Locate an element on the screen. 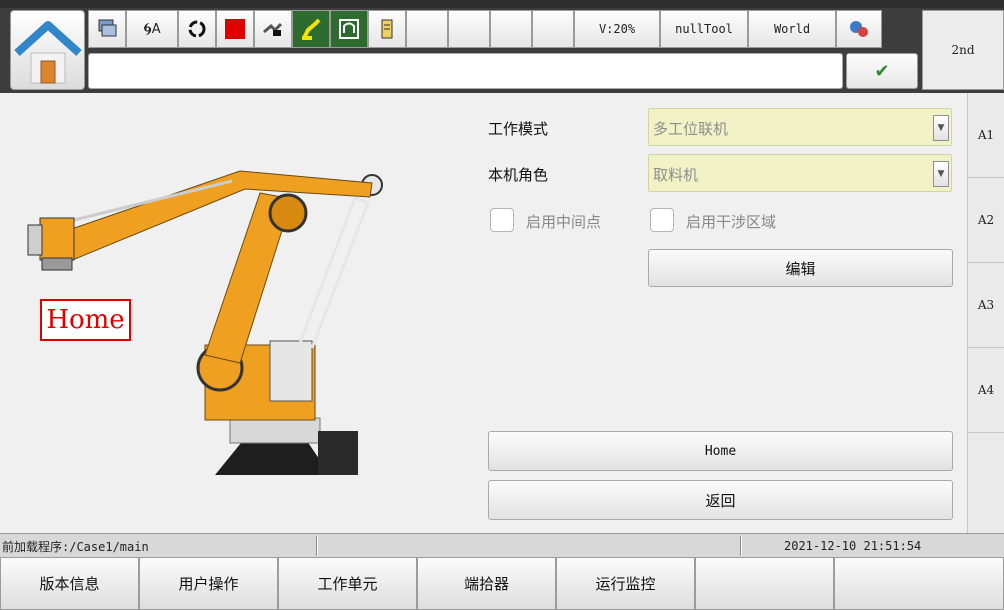 Image resolution: width=1004 pixels, height=610 pixels. checkmark-icon: ✔ is located at coordinates (882, 71).